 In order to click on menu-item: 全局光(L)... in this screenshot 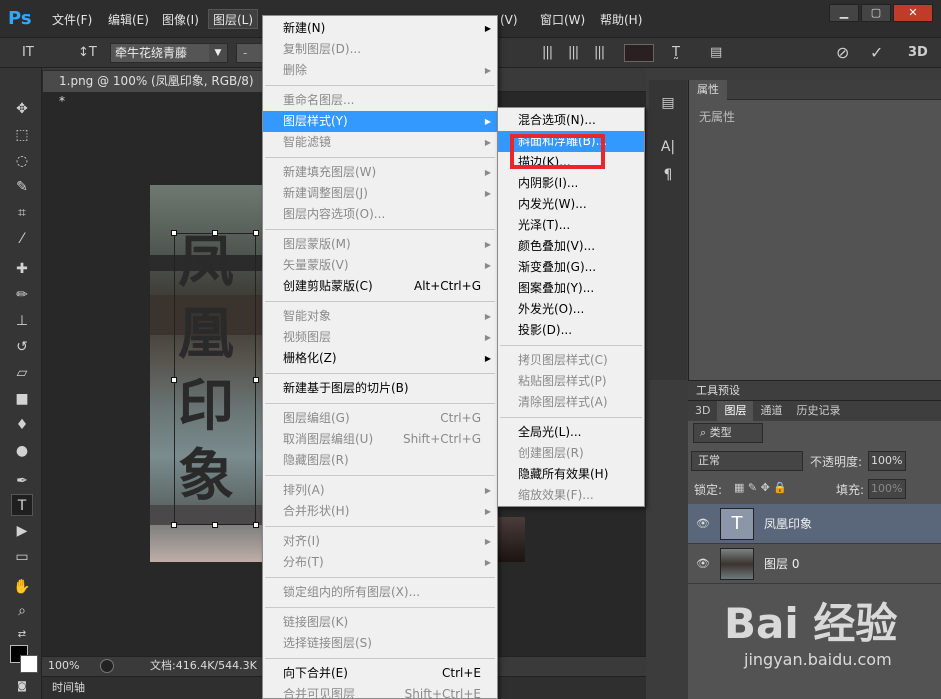, I will do `click(571, 432)`.